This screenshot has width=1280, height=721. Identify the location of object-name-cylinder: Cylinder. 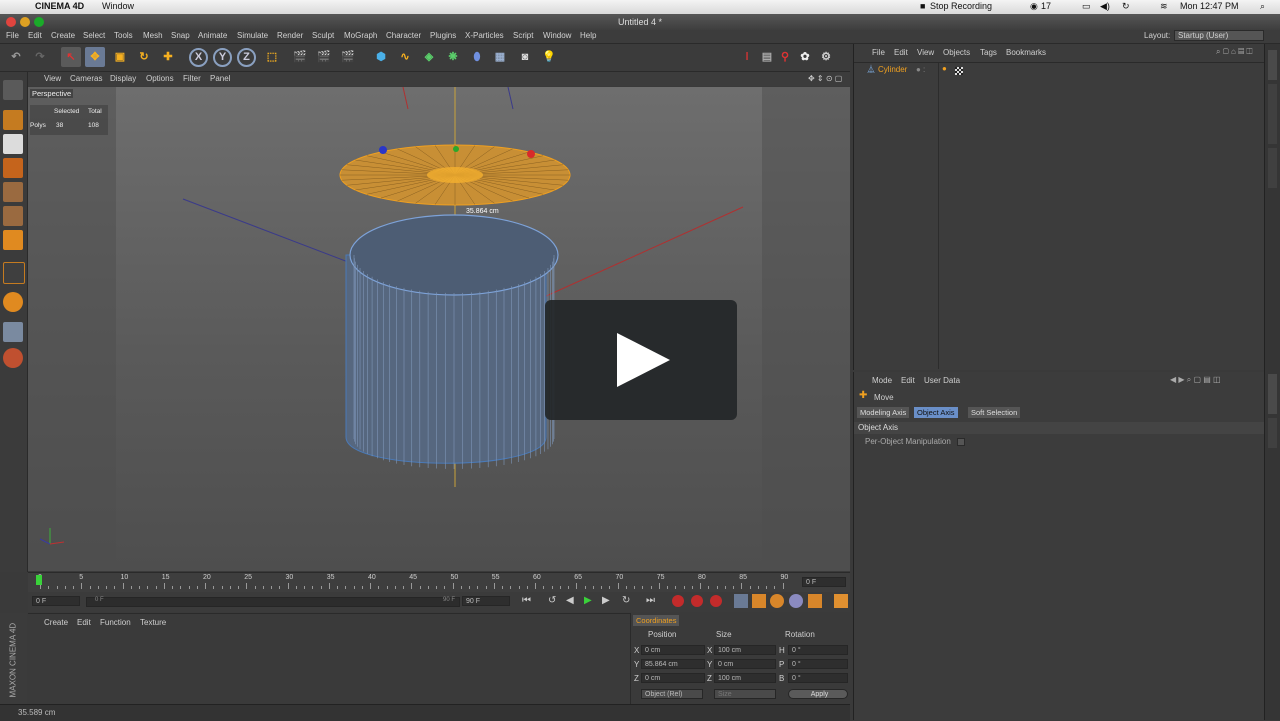
(892, 69).